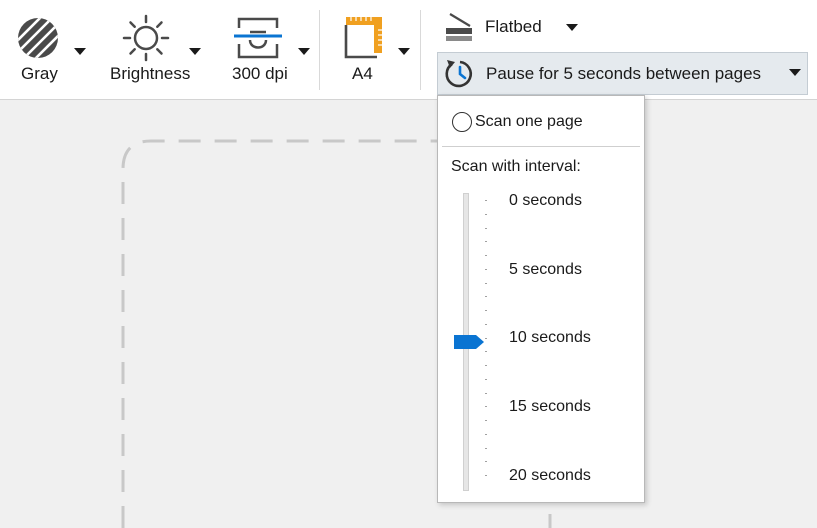 Image resolution: width=817 pixels, height=528 pixels. I want to click on interval-option: 0 seconds, so click(545, 201).